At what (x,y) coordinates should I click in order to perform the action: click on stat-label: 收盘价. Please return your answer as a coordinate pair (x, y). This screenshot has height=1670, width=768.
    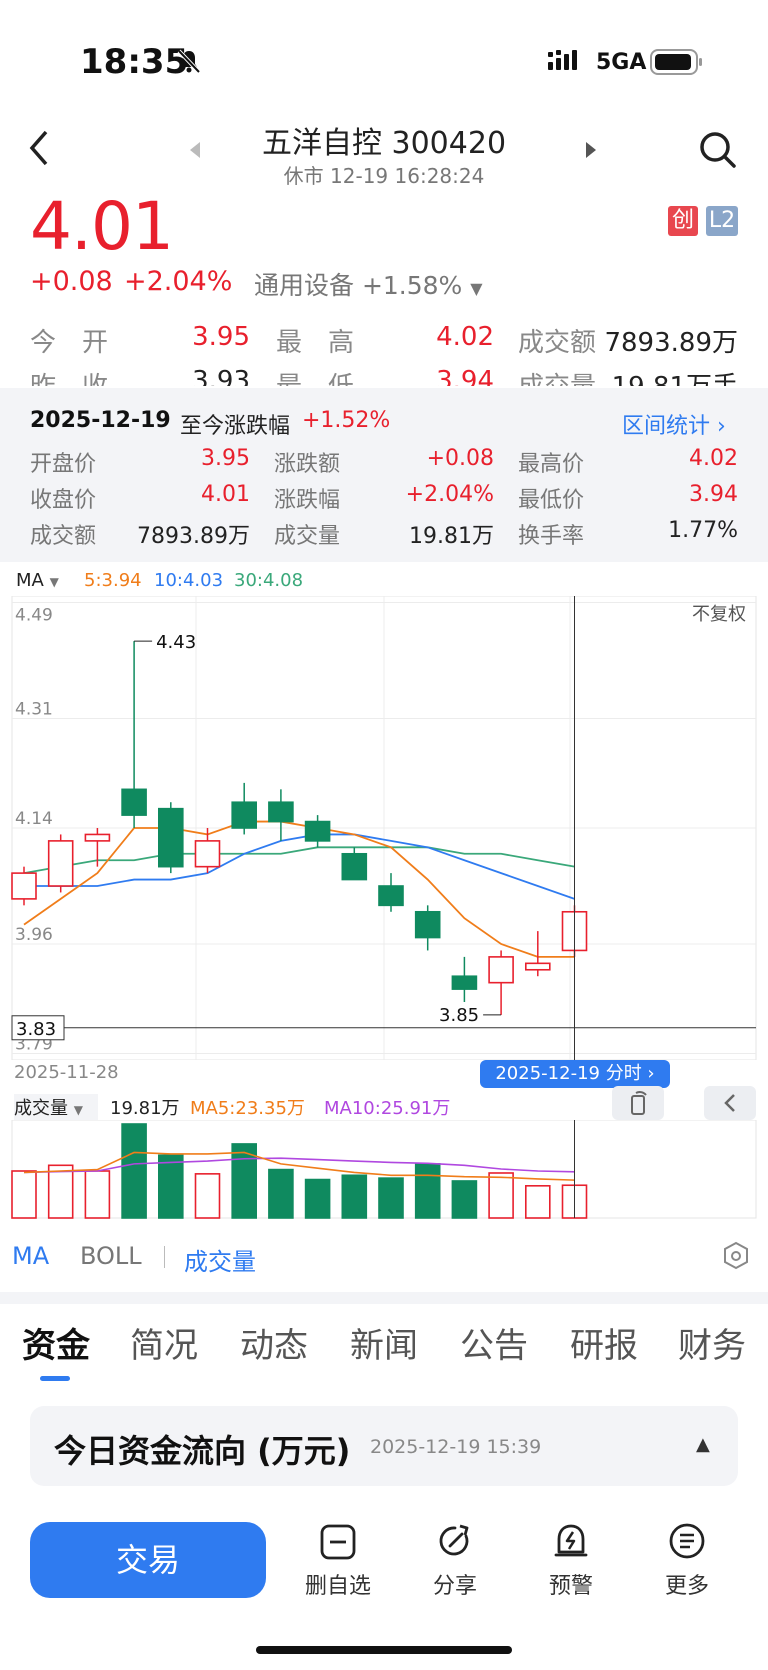
    Looking at the image, I should click on (63, 500).